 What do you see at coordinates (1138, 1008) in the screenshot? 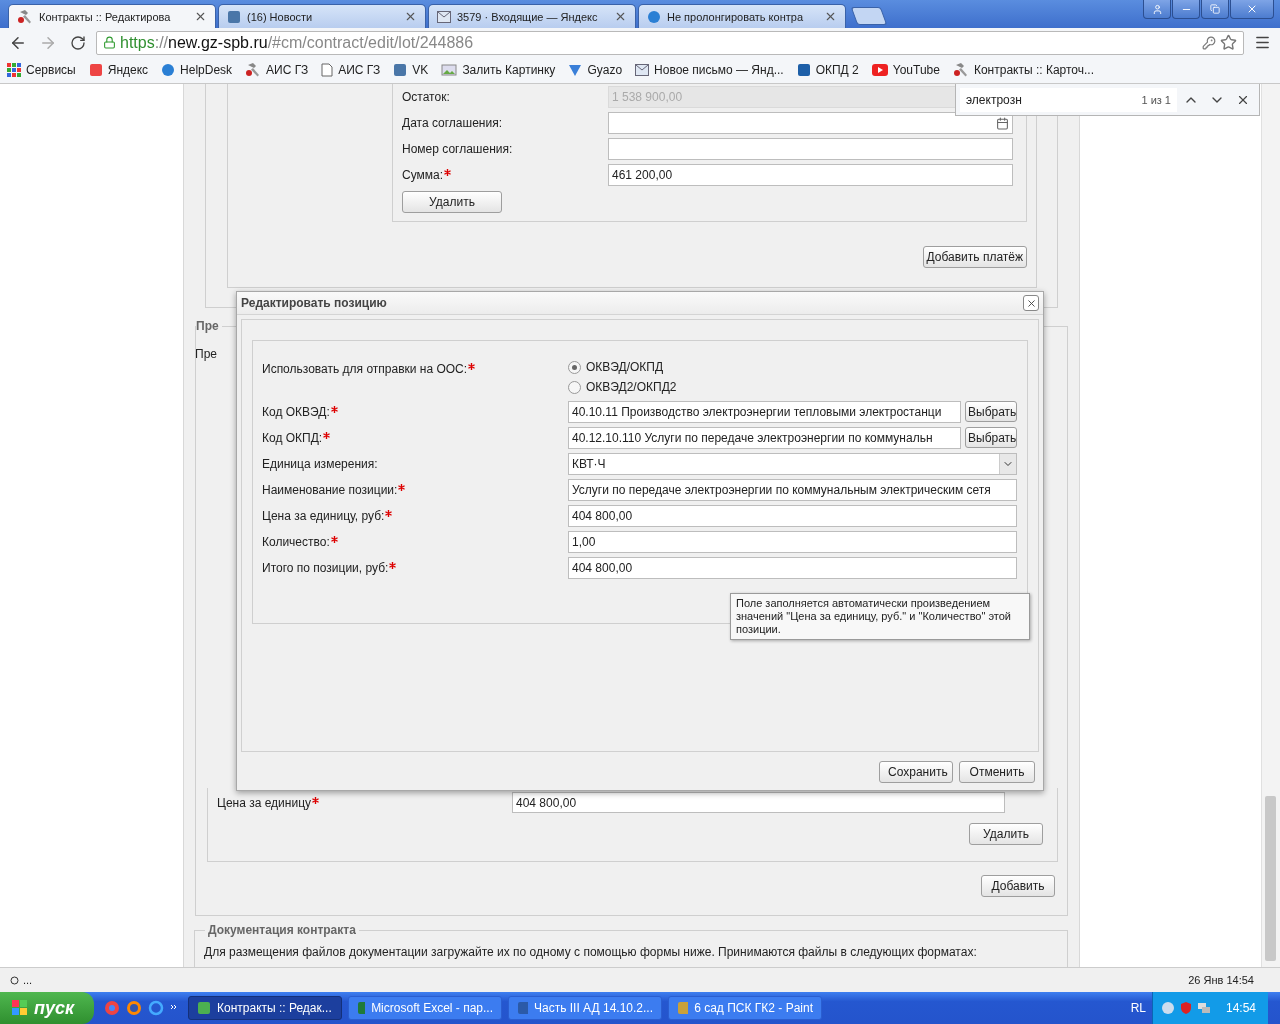
I see `language-indicator: RL` at bounding box center [1138, 1008].